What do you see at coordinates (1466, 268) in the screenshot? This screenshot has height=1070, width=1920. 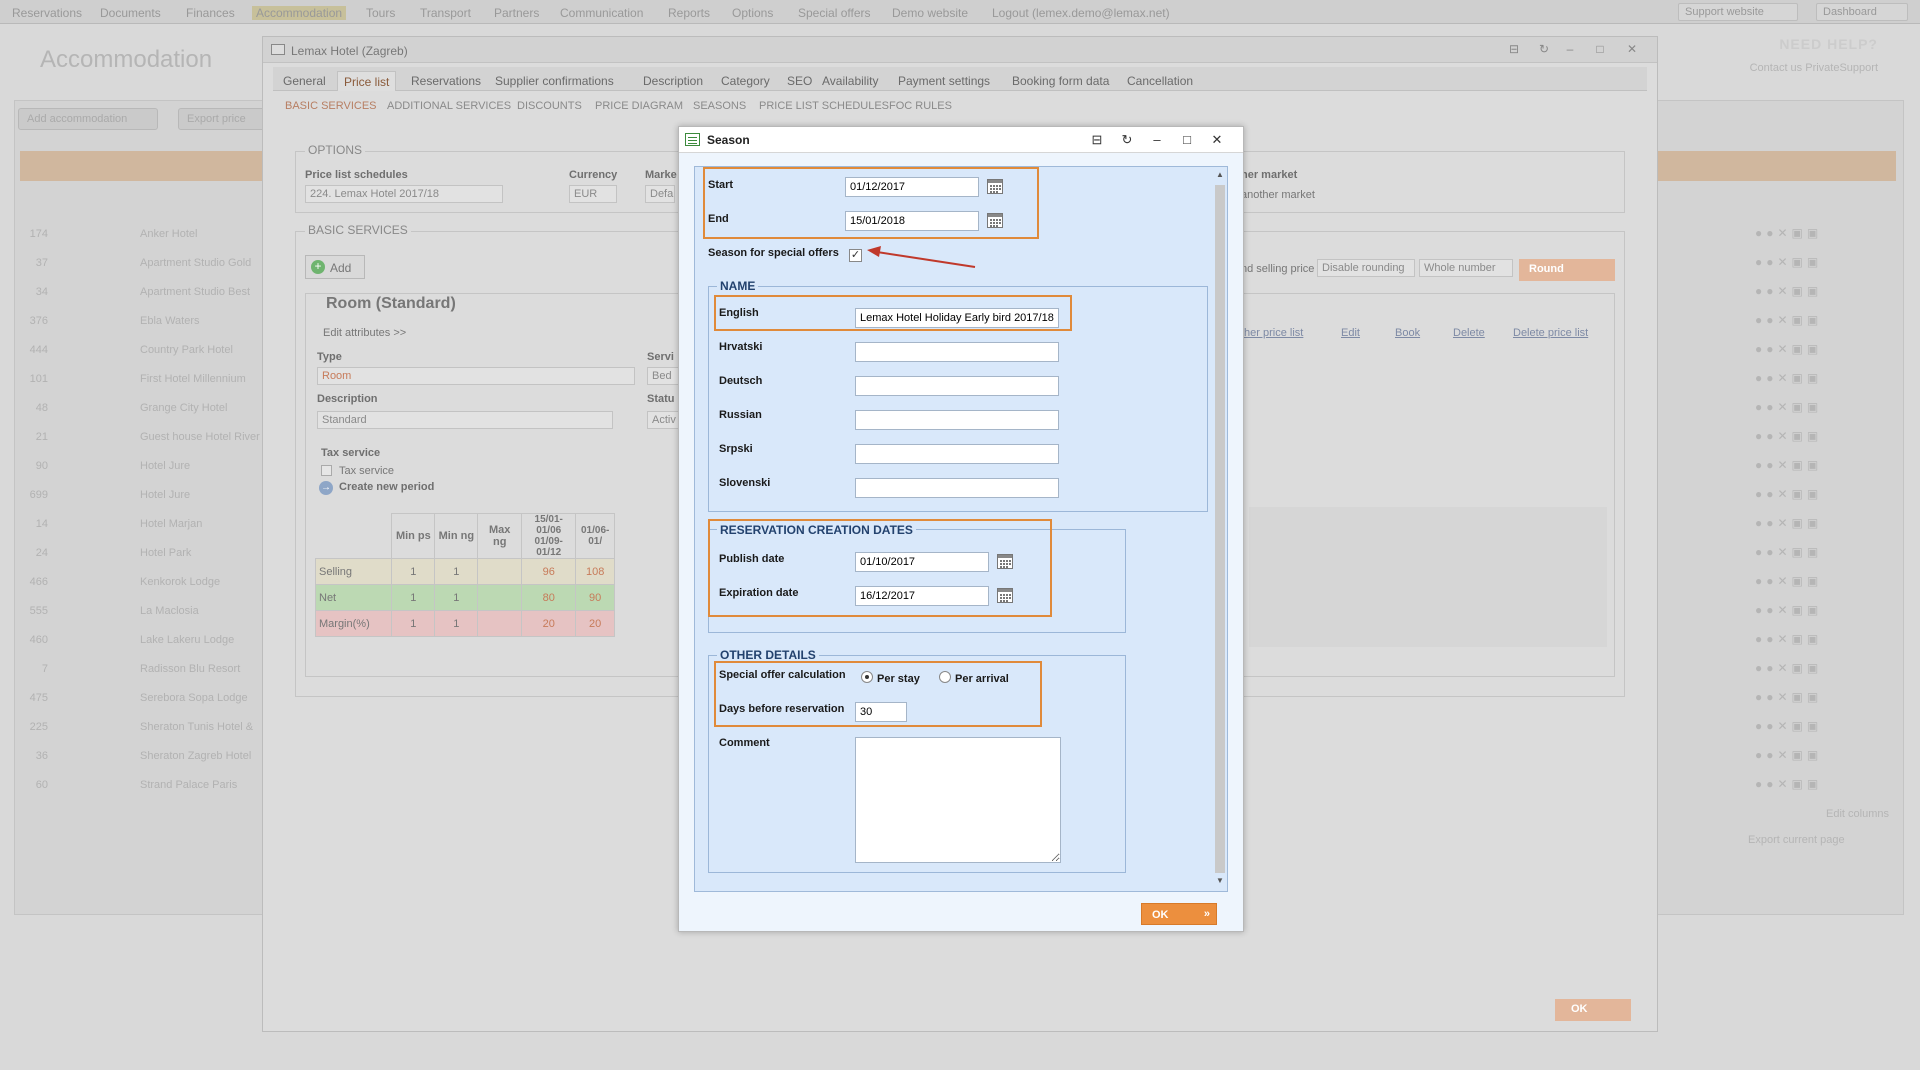 I see `round-precision-select: Whole number` at bounding box center [1466, 268].